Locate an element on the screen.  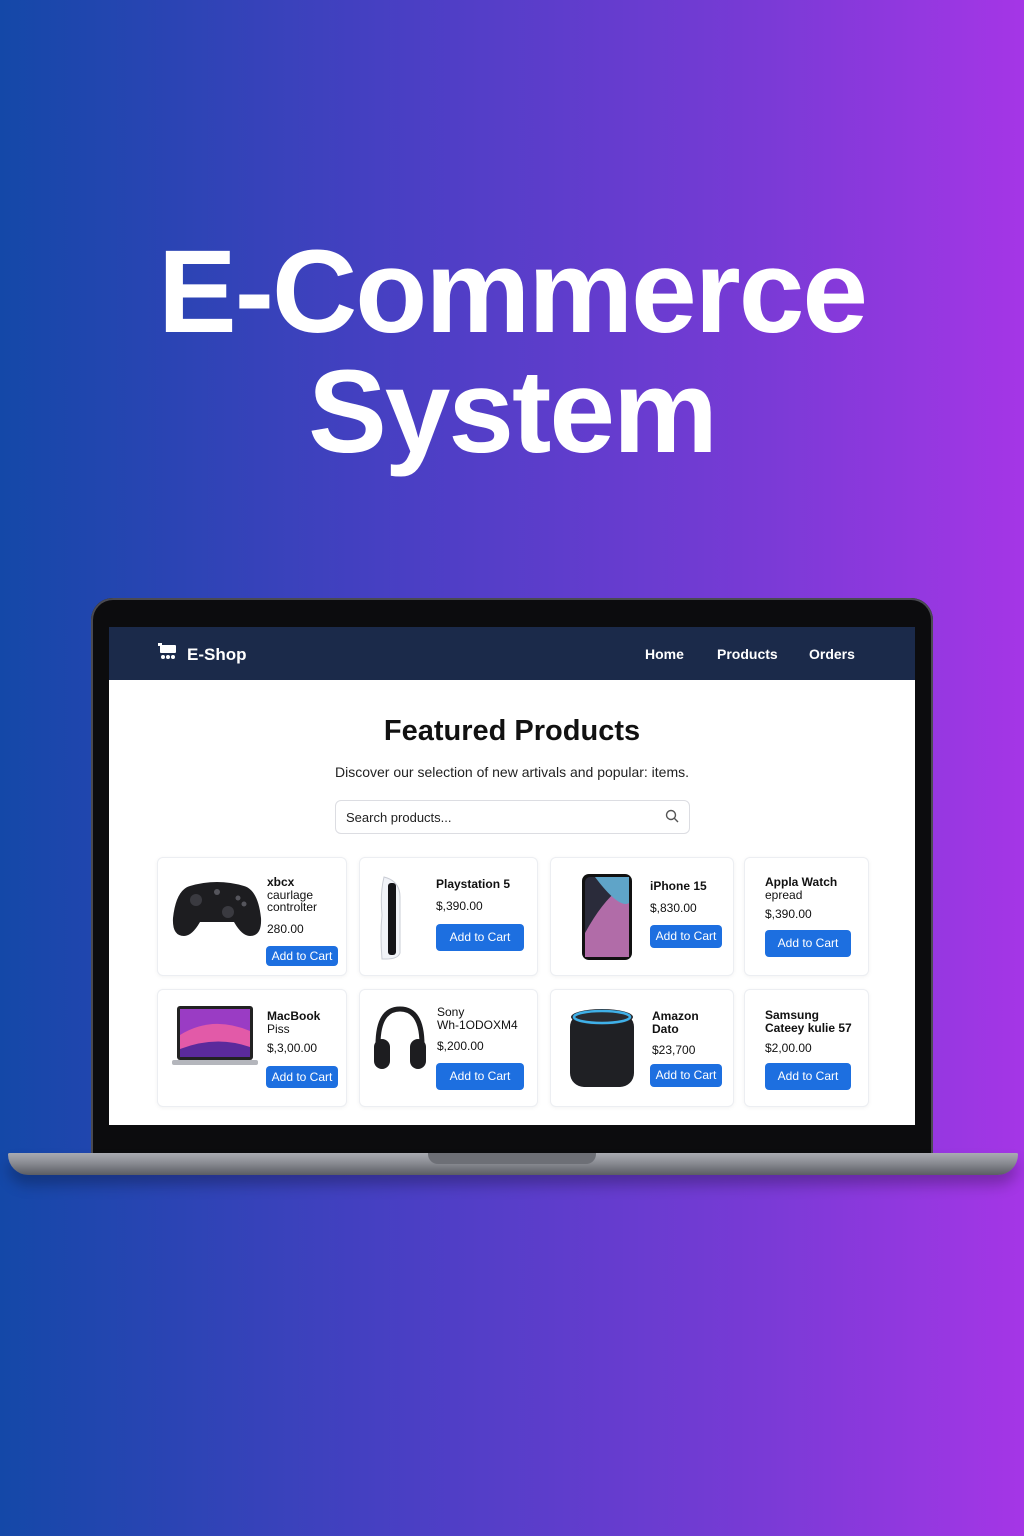
product-name: iPhone 15 is located at coordinates (678, 886).